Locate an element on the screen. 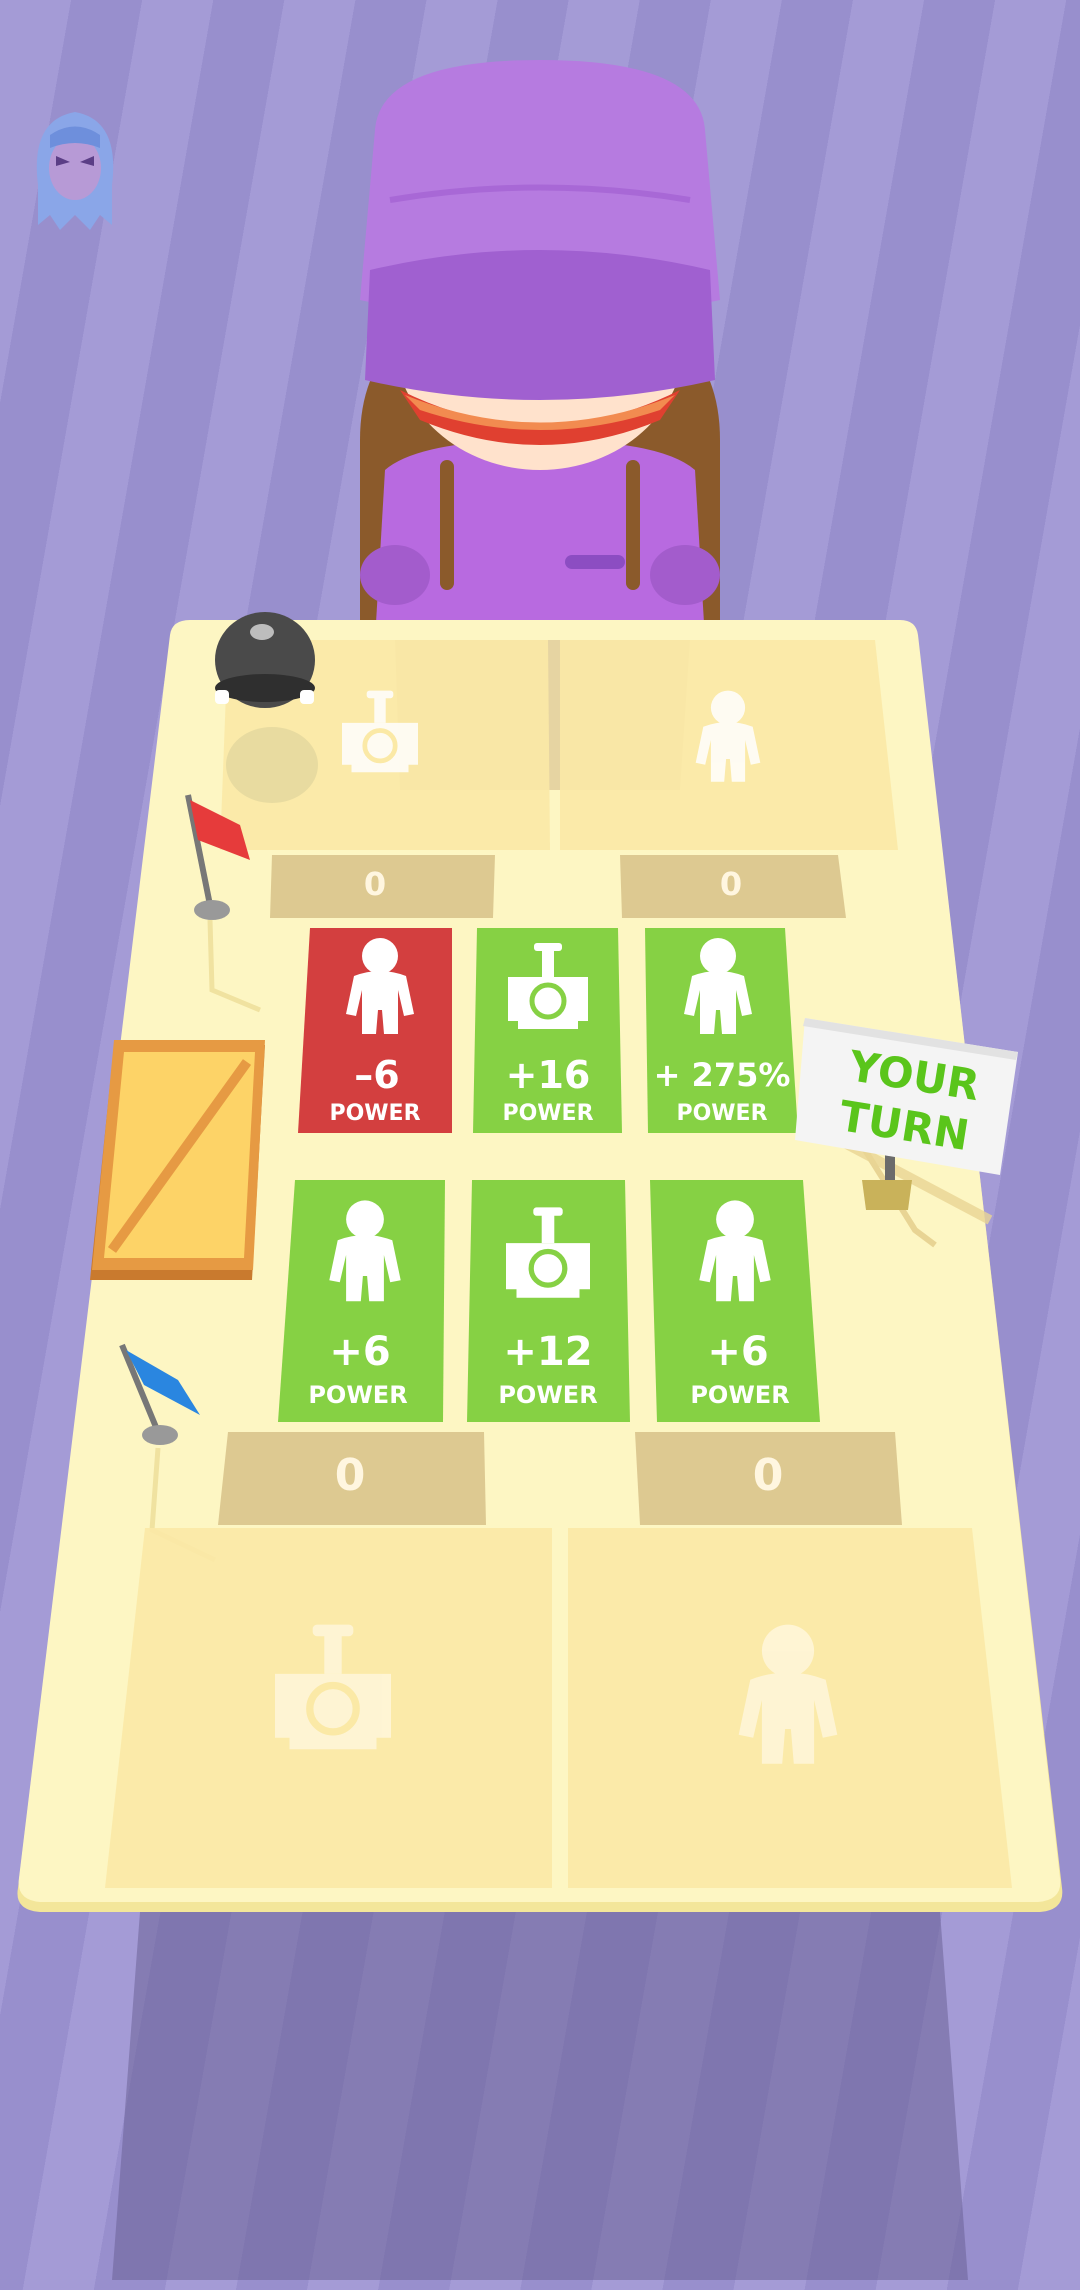 The width and height of the screenshot is (1080, 2290). opponent-avatar is located at coordinates (75, 171).